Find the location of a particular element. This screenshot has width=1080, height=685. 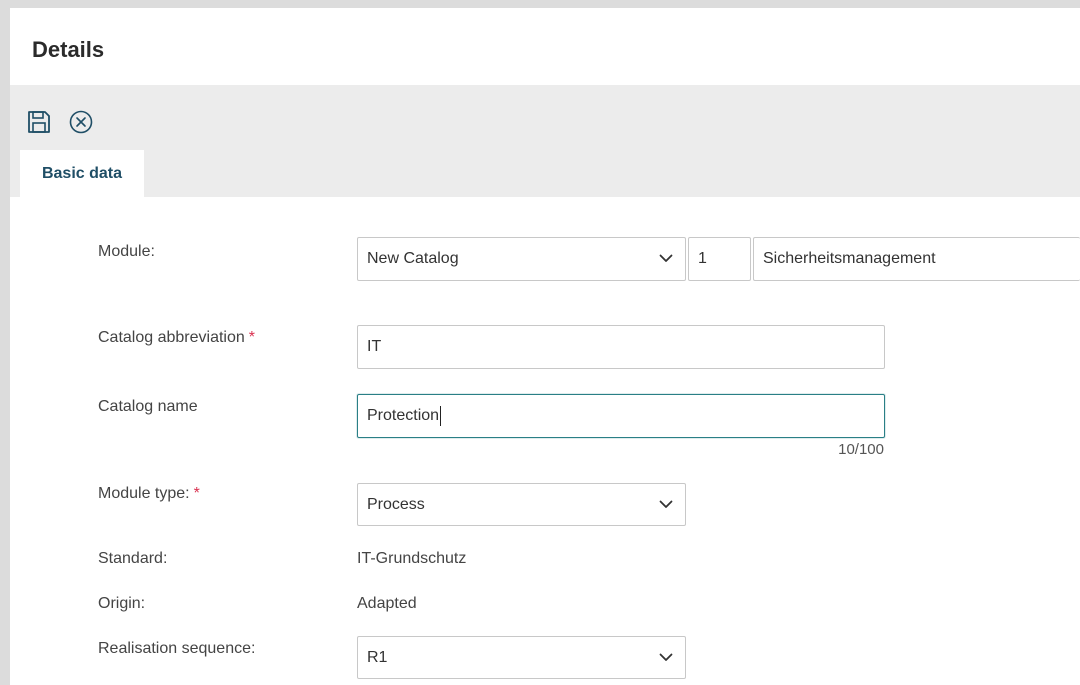

text-caret is located at coordinates (441, 416).